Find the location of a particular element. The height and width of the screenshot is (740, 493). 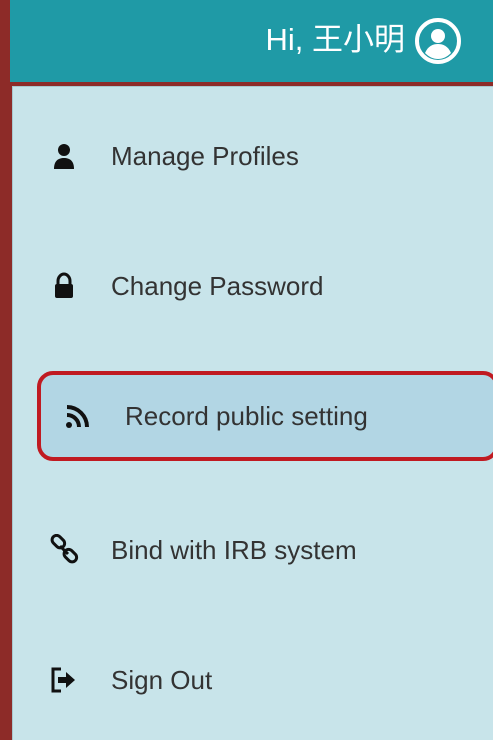

menu-item-bind-irb-system: Bind with IRB system is located at coordinates (262, 550).